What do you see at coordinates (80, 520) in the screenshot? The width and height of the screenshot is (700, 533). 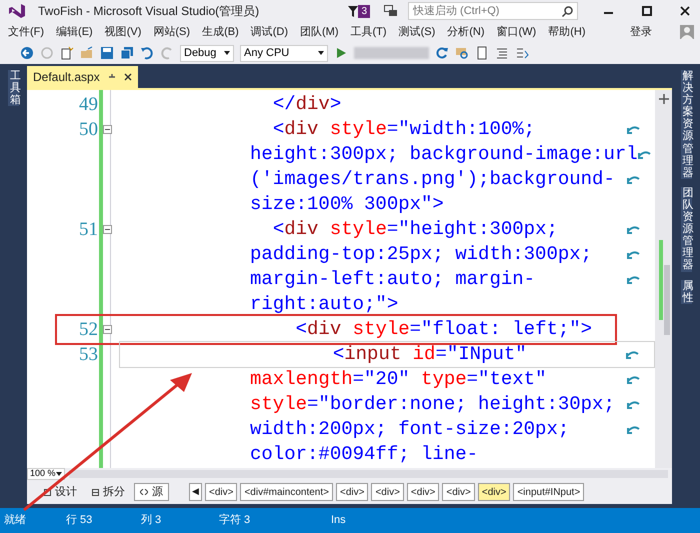 I see `status-text: 行 53` at bounding box center [80, 520].